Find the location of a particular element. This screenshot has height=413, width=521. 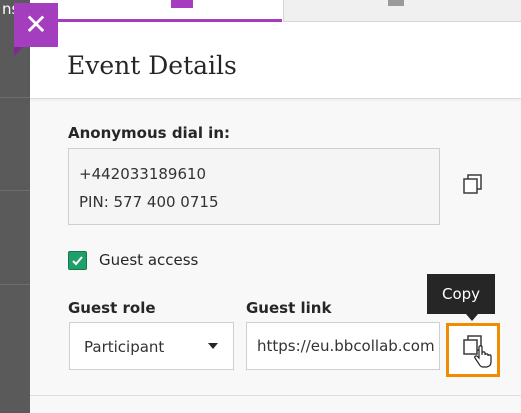

tab-event-details is located at coordinates (156, 11).